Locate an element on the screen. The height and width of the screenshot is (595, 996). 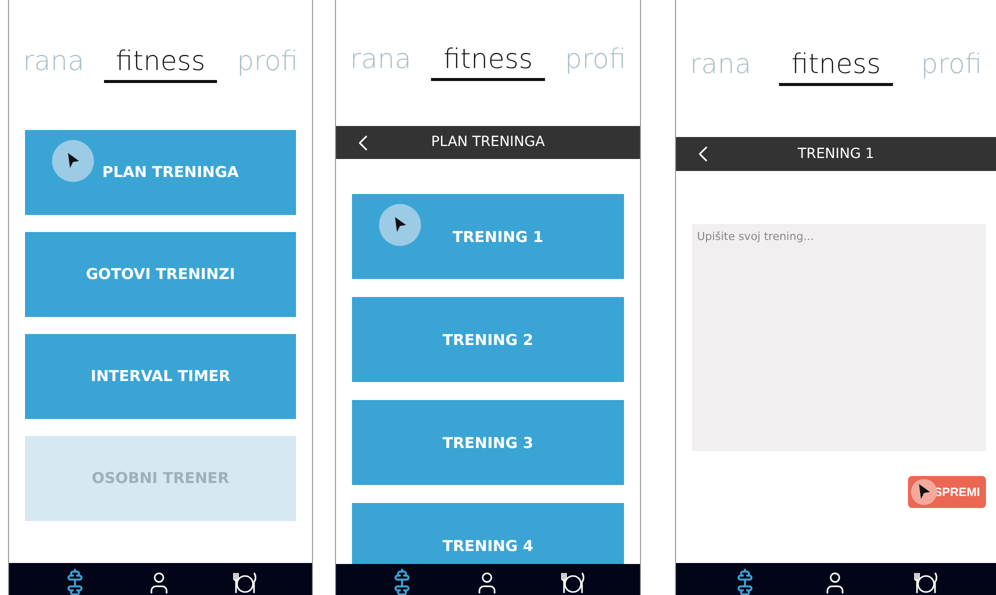
menu-button: TRENING 1 is located at coordinates (488, 237).